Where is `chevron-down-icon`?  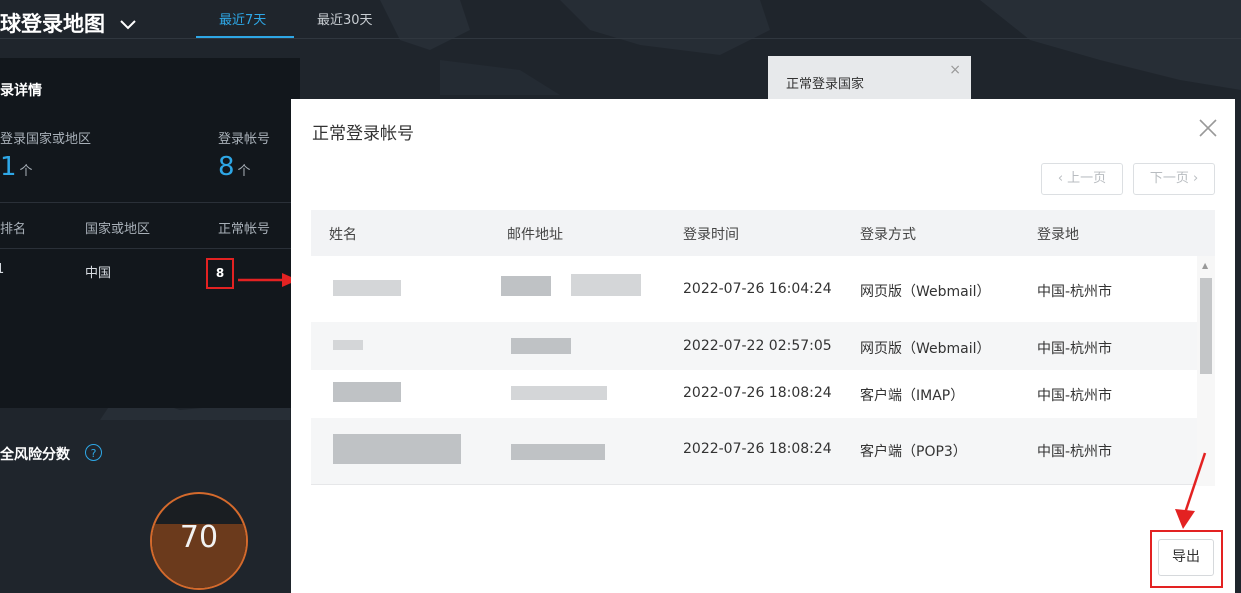
chevron-down-icon is located at coordinates (128, 25).